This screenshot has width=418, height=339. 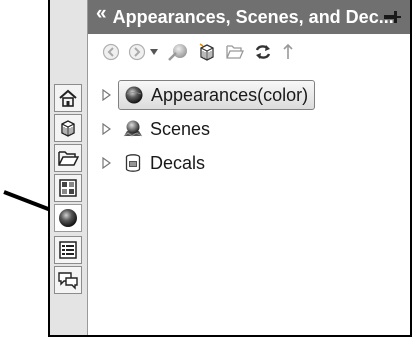 I want to click on selected-node: Appearances(color), so click(x=217, y=95).